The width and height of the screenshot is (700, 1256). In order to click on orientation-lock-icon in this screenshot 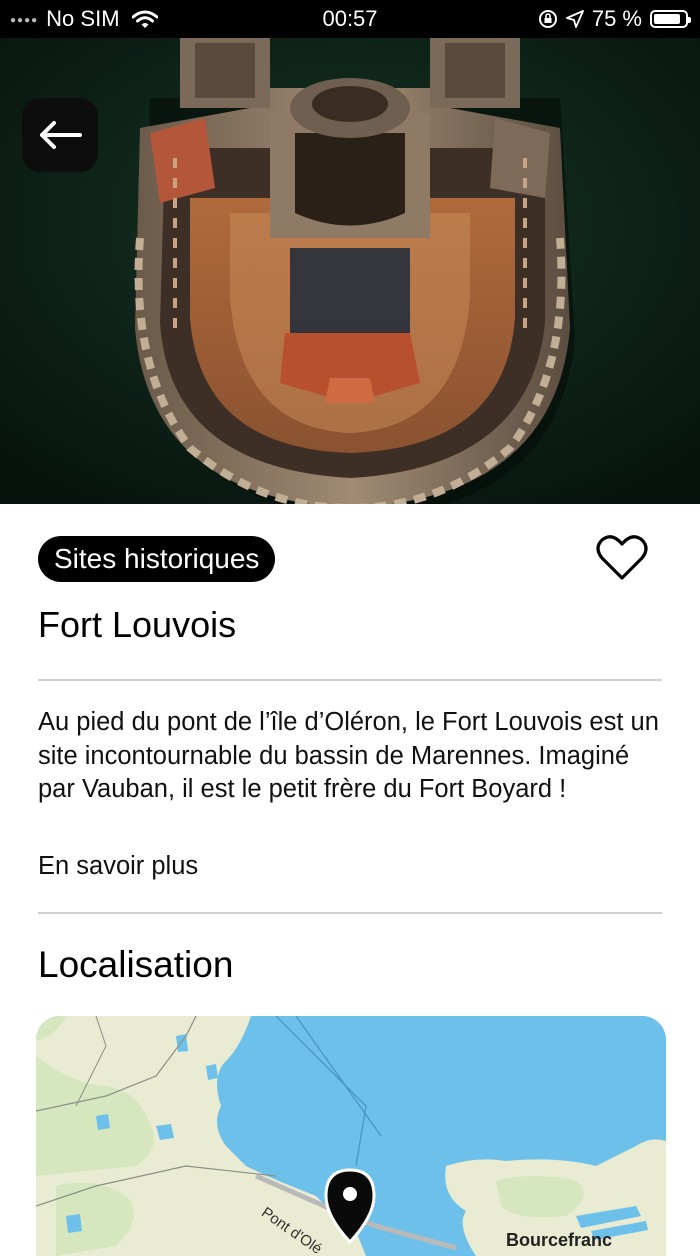, I will do `click(547, 19)`.